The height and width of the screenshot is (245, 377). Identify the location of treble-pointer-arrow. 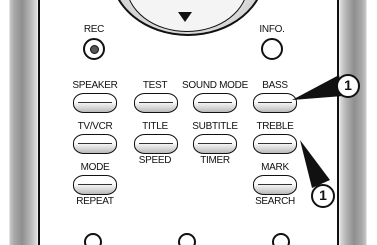
(315, 164).